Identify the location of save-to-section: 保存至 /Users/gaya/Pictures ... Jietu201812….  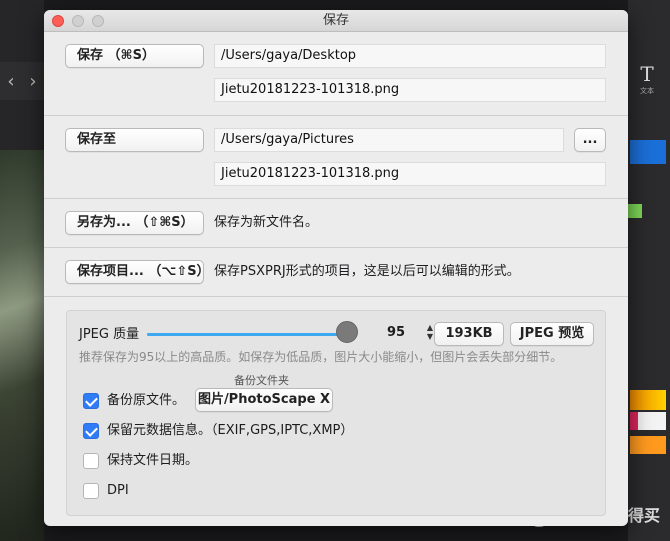
(336, 157).